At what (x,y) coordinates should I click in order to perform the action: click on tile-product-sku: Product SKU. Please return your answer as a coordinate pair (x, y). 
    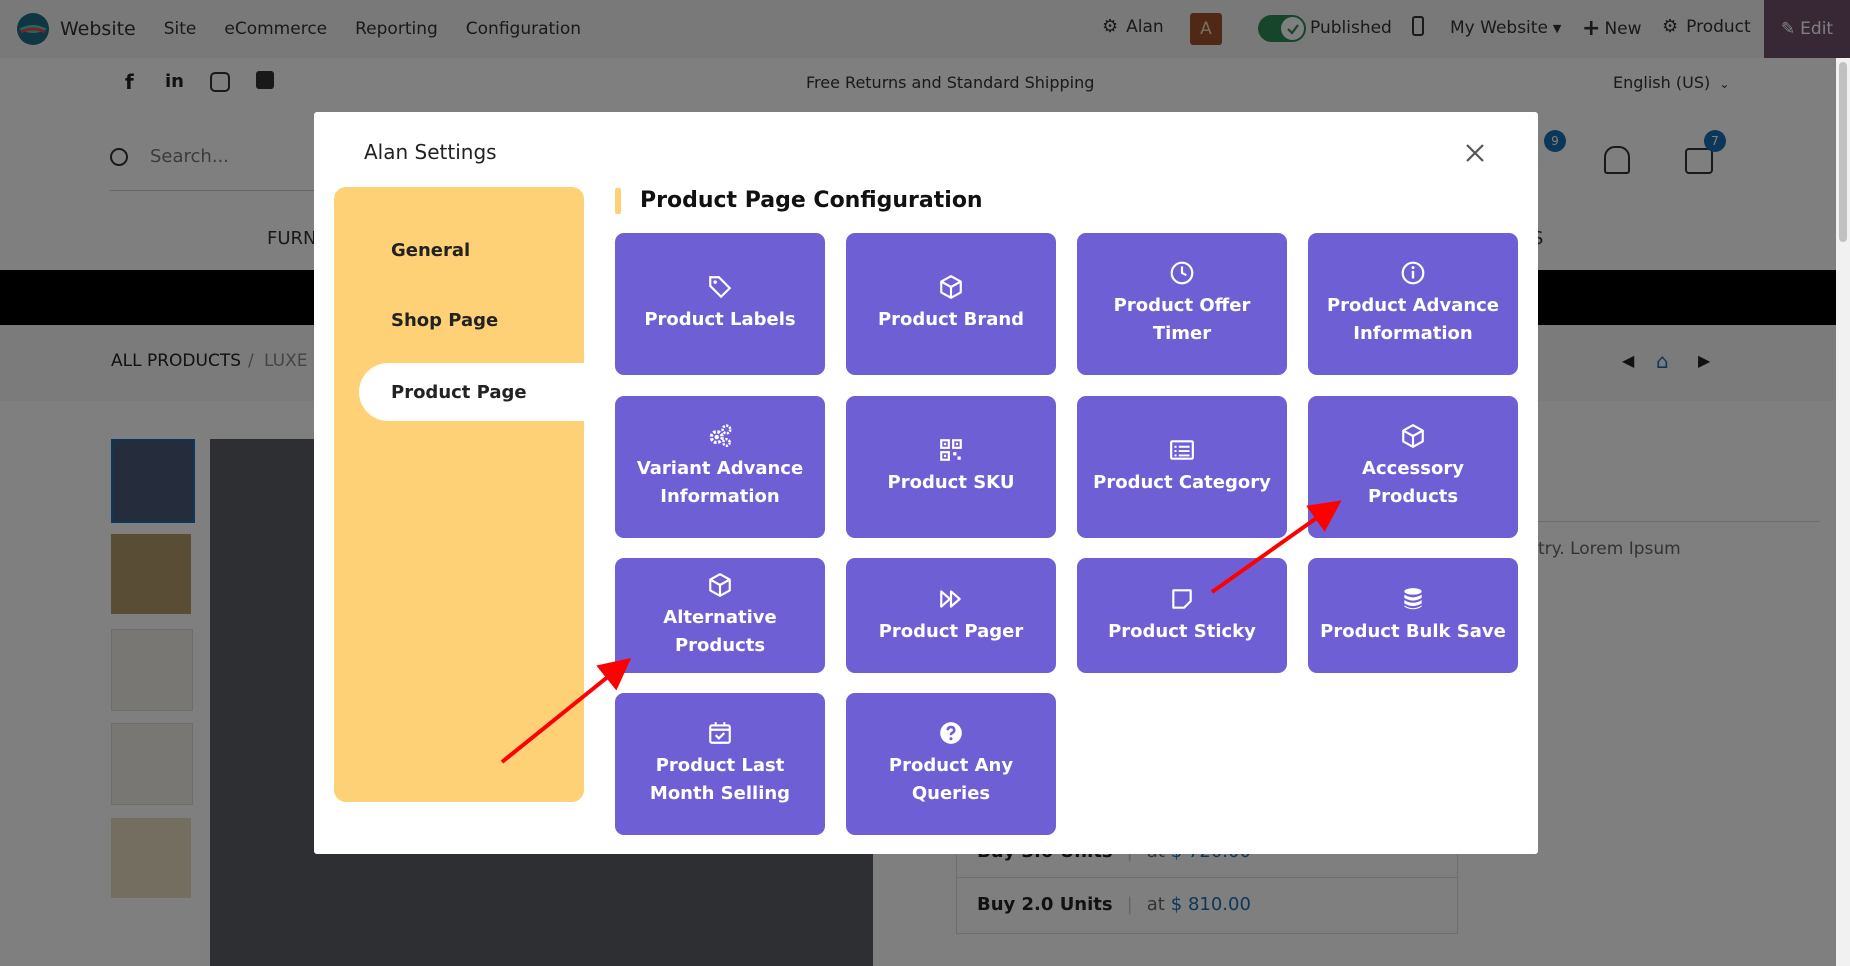
    Looking at the image, I should click on (951, 467).